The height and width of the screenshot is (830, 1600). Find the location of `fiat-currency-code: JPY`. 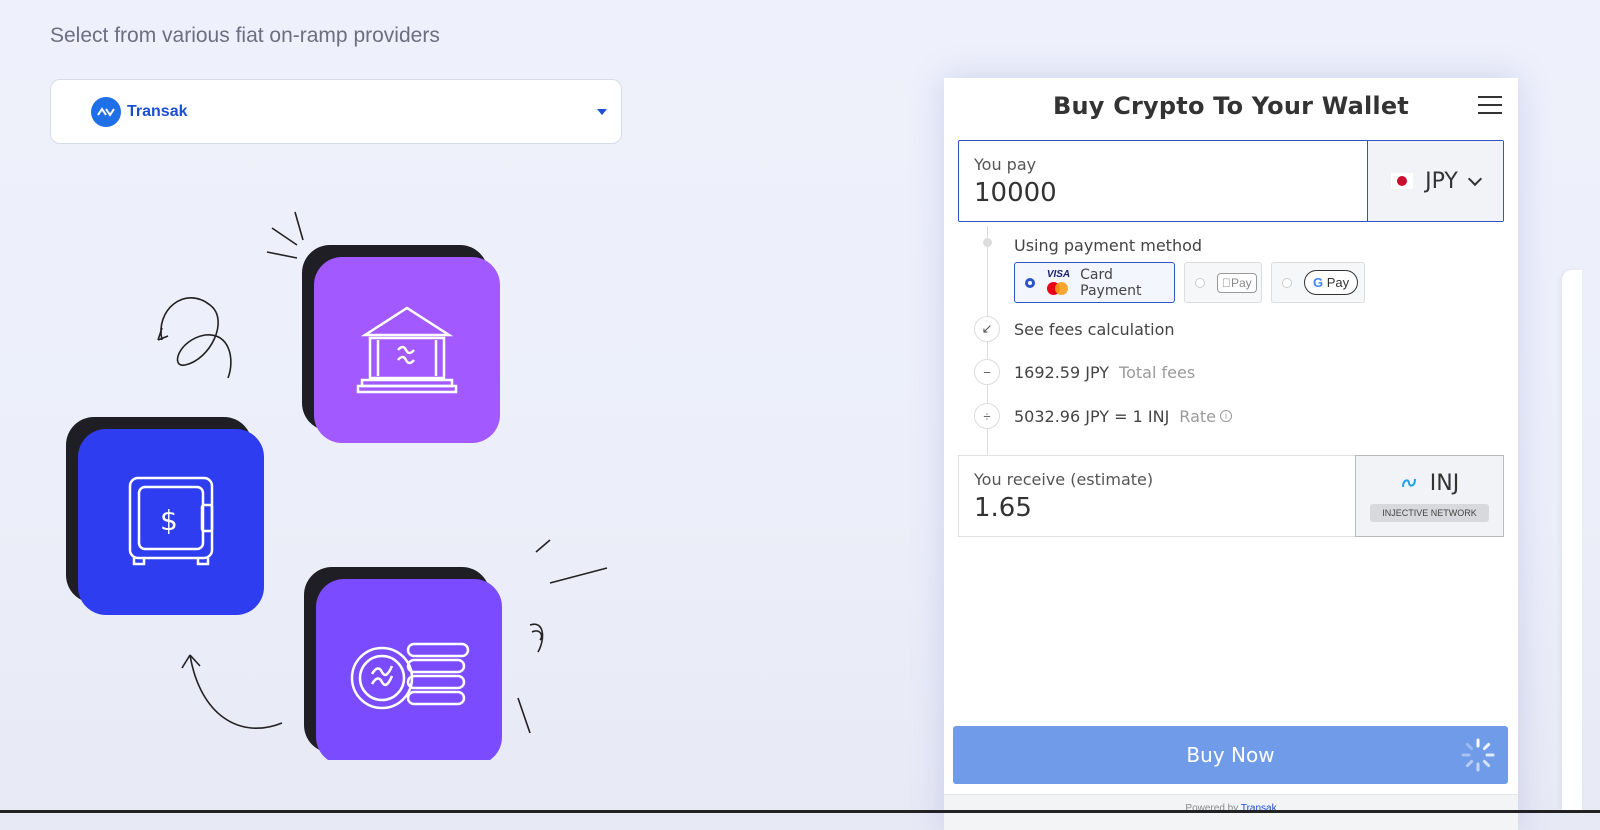

fiat-currency-code: JPY is located at coordinates (1441, 181).